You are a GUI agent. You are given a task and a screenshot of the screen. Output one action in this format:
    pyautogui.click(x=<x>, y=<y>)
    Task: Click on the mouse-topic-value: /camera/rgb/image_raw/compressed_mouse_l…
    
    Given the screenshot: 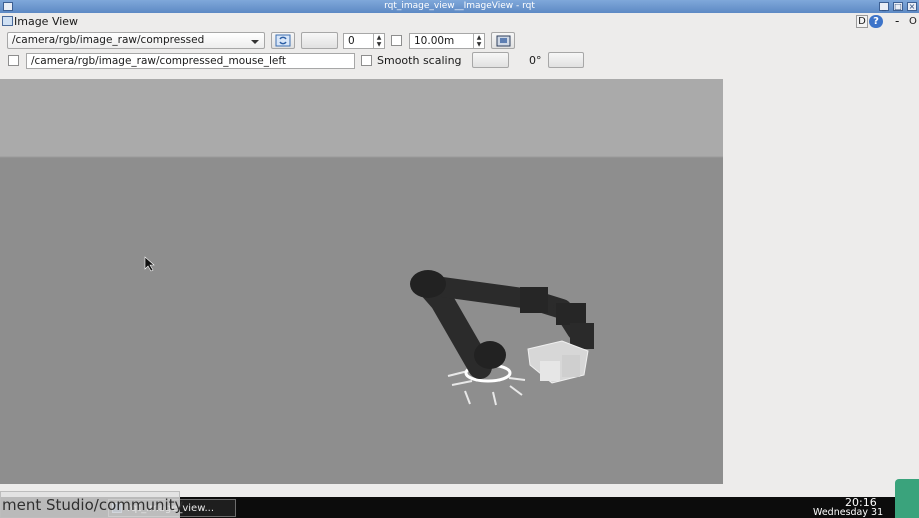 What is the action you would take?
    pyautogui.click(x=158, y=61)
    